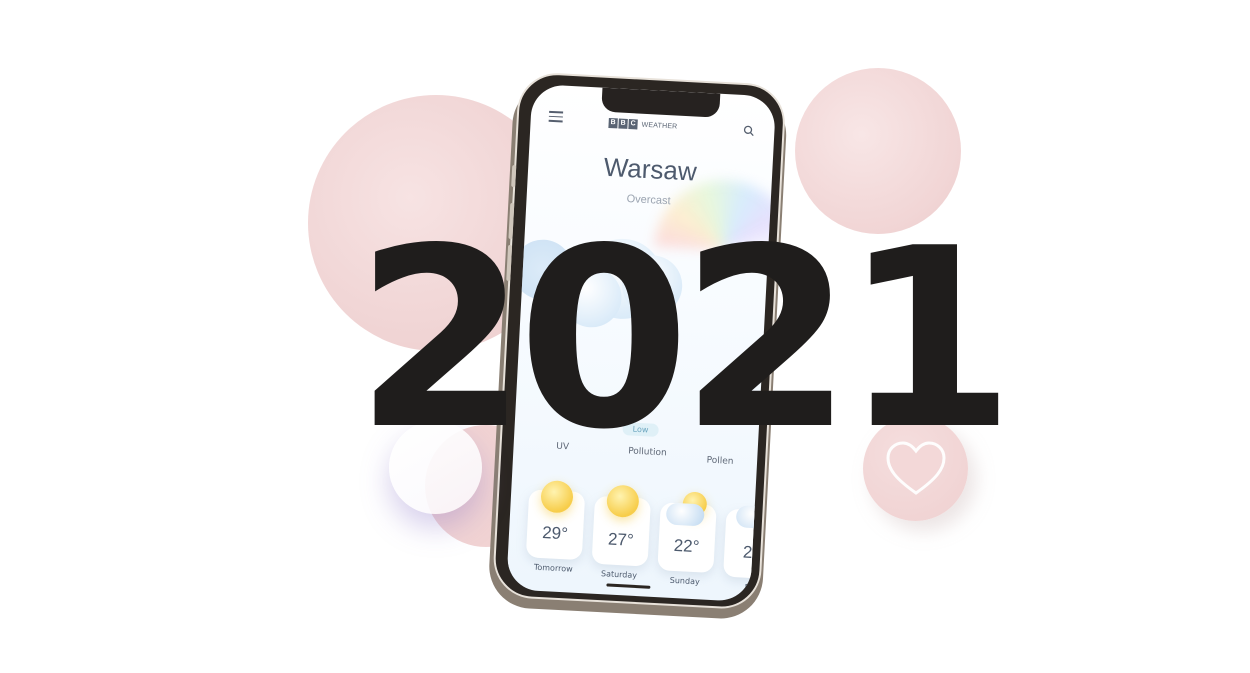 The height and width of the screenshot is (673, 1250). What do you see at coordinates (684, 581) in the screenshot?
I see `forecast-day: Sunday` at bounding box center [684, 581].